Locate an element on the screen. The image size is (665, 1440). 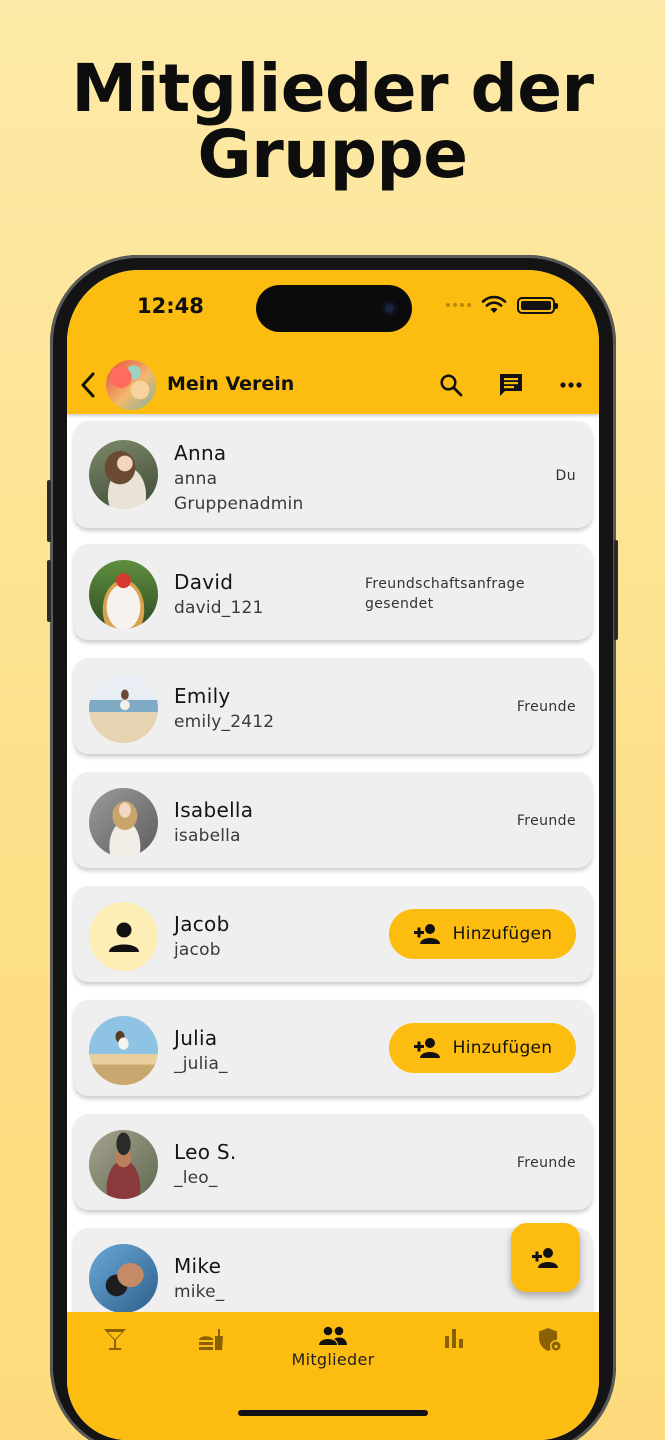
page-headline: Mitglieder der Gruppe is located at coordinates (332, 122).